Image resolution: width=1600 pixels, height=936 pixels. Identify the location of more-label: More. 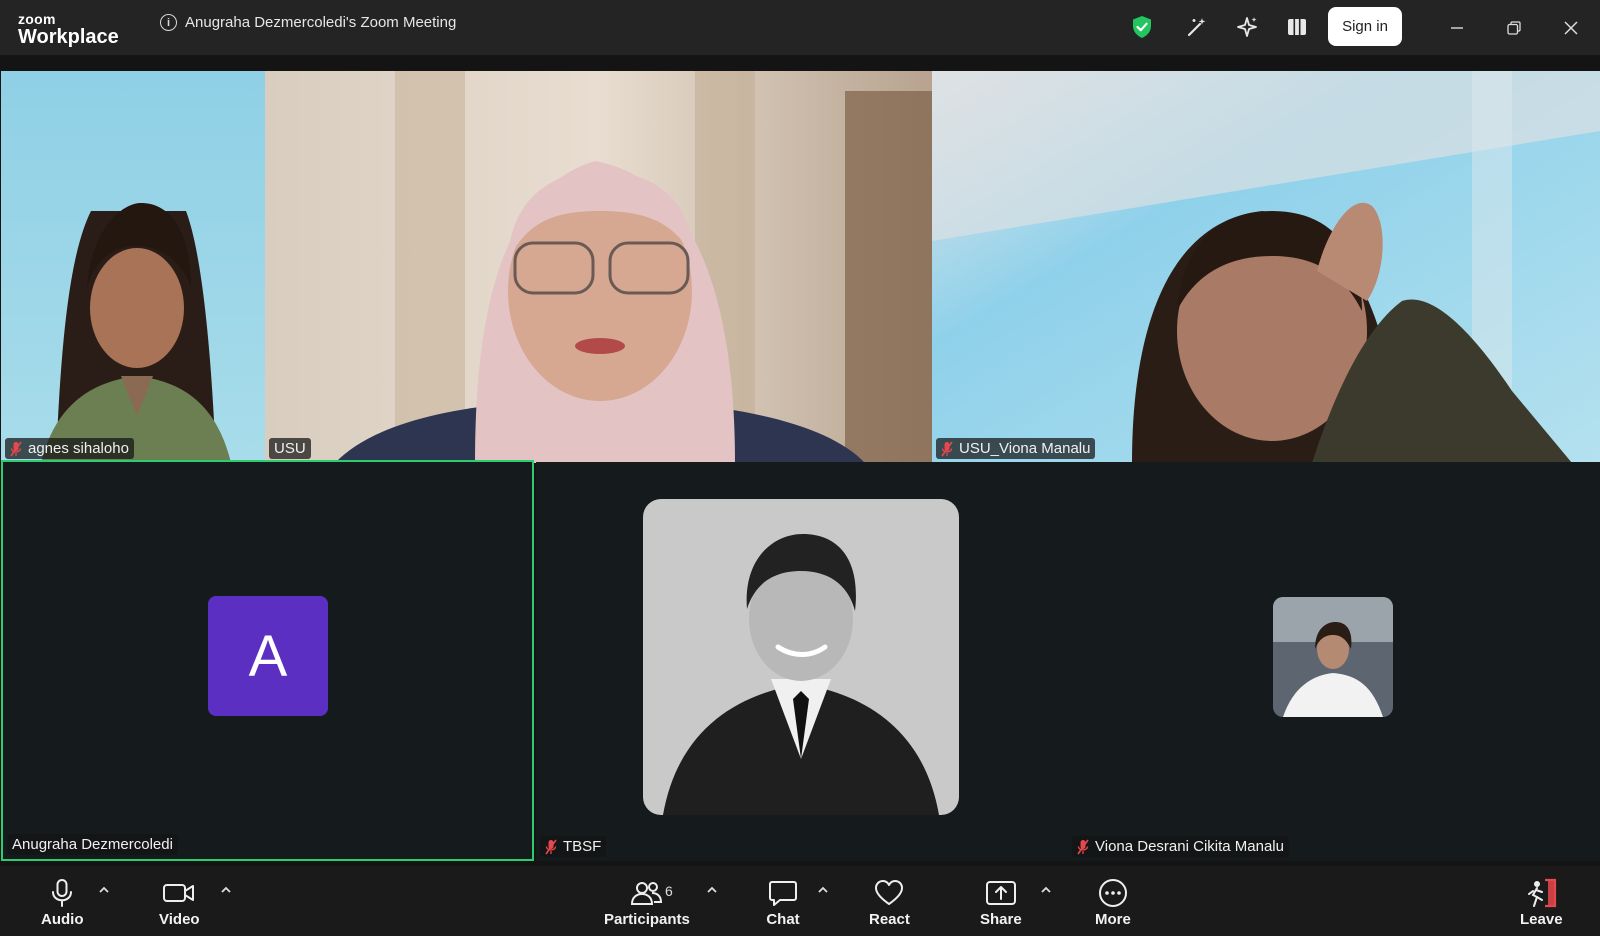
(1113, 919).